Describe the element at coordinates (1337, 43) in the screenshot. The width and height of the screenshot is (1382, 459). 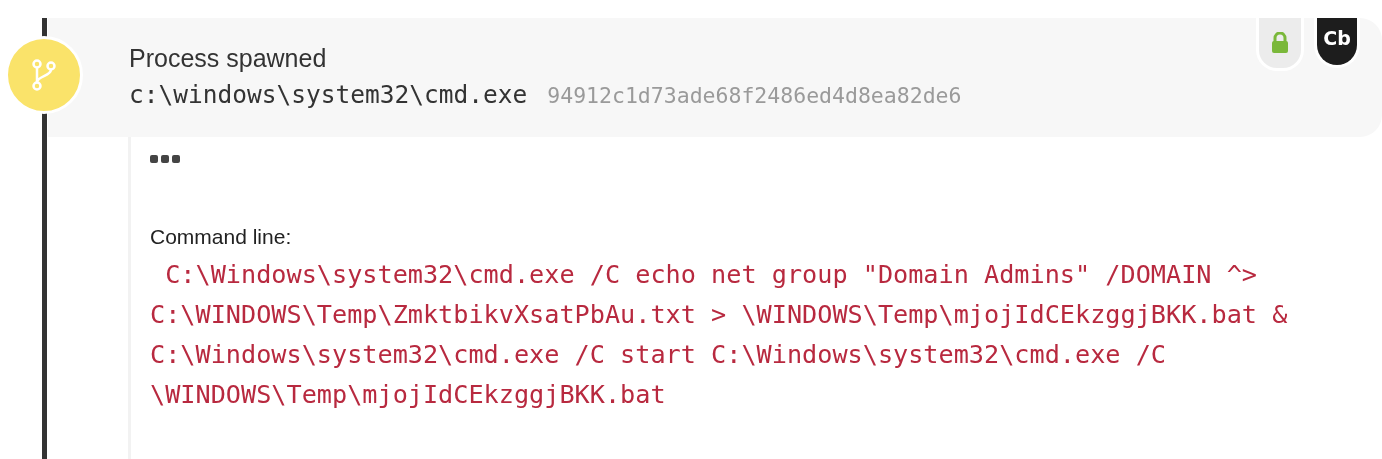
I see `source-badge: Cb` at that location.